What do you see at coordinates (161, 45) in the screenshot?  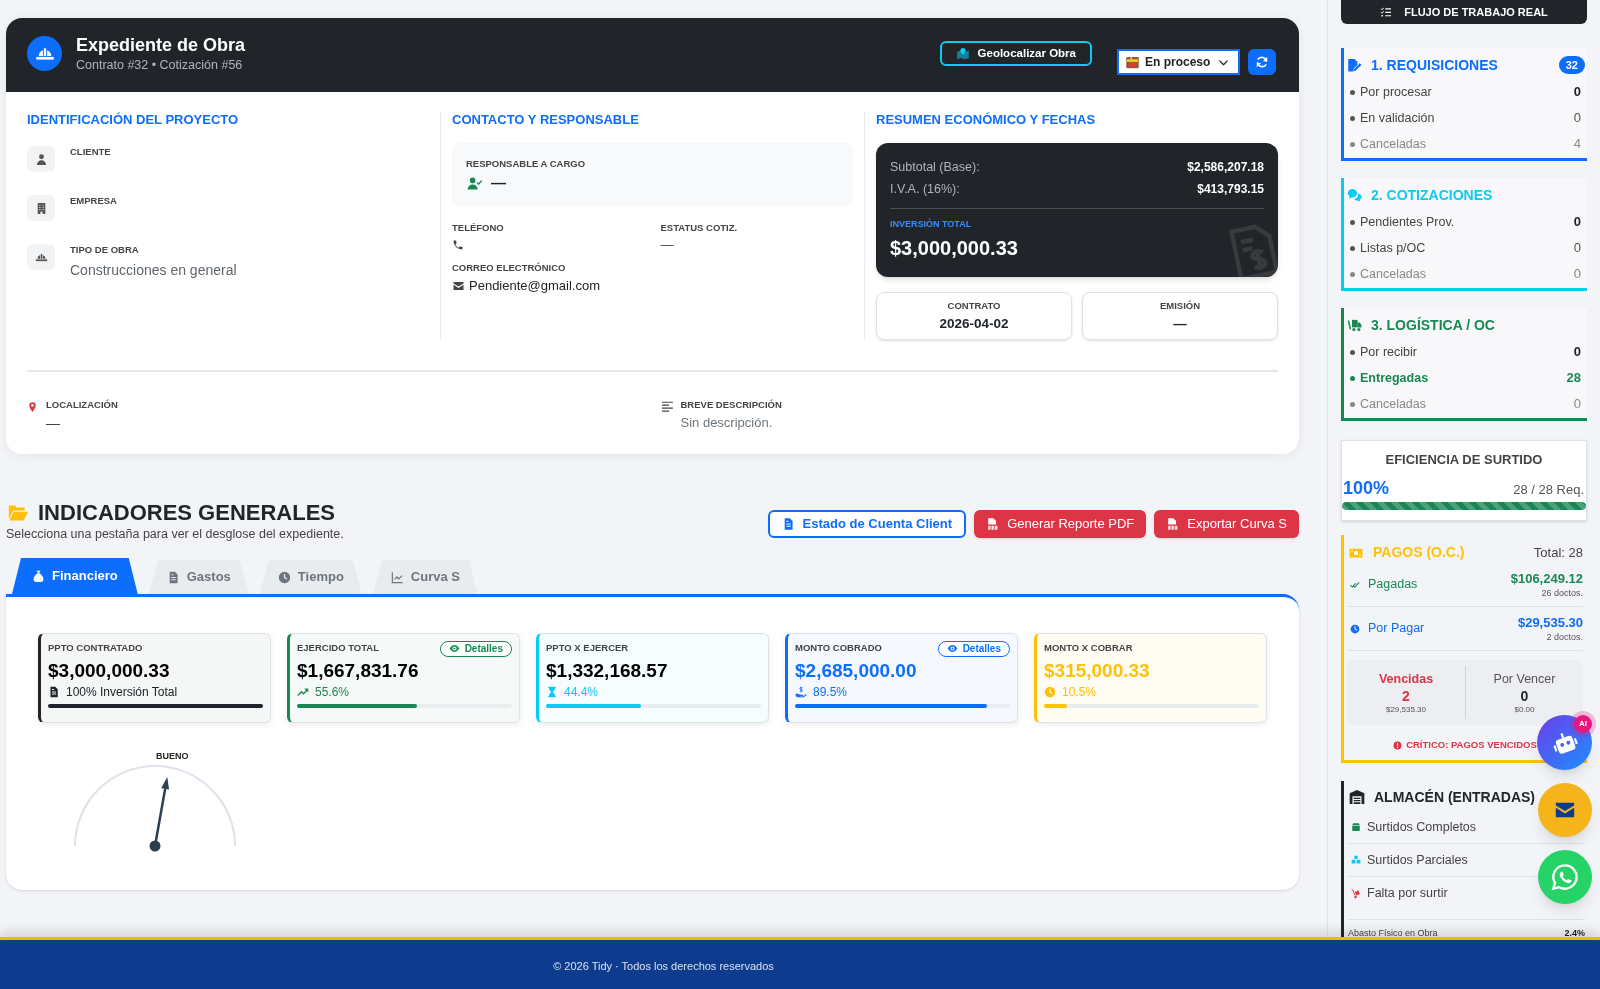 I see `page-title: Expediente de Obra` at bounding box center [161, 45].